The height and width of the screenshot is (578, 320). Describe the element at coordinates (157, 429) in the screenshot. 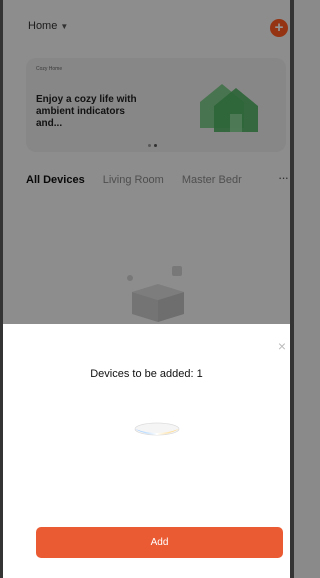

I see `ceiling-light-icon` at that location.